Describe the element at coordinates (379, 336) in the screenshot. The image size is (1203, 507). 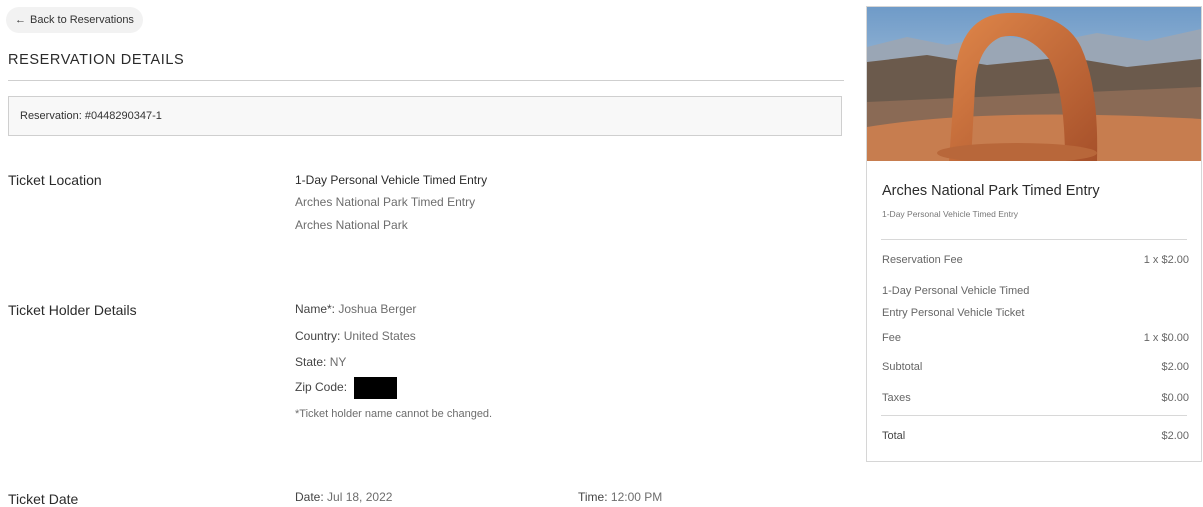
I see `holder-country: United States` at that location.